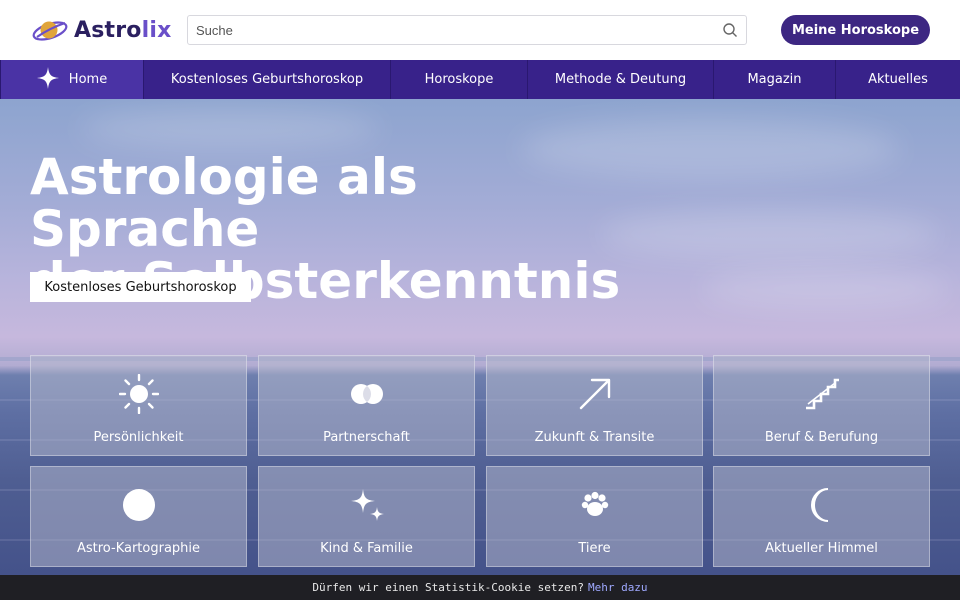 This screenshot has height=600, width=960. I want to click on logo: Astrolix, so click(101, 30).